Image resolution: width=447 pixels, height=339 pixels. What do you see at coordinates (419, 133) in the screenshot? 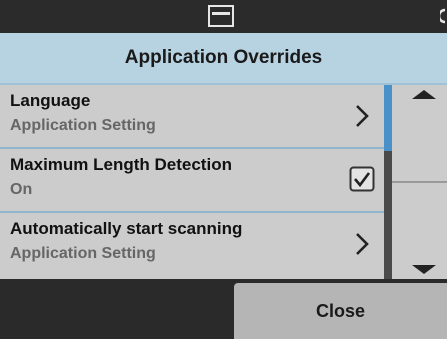
I see `scroll-up-button` at bounding box center [419, 133].